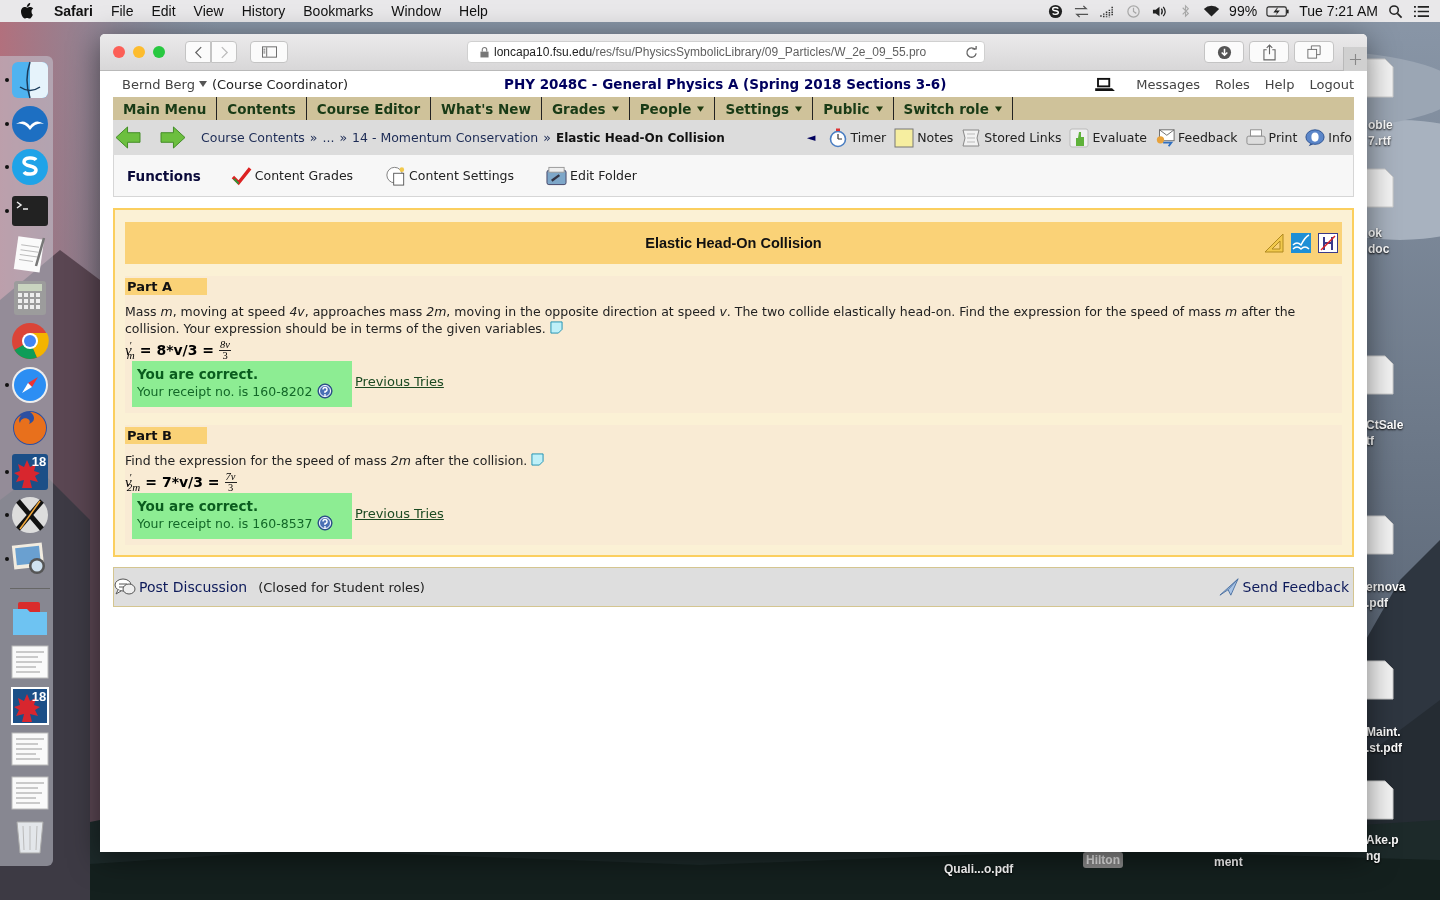 This screenshot has width=1440, height=900. I want to click on info-icon, so click(1315, 137).